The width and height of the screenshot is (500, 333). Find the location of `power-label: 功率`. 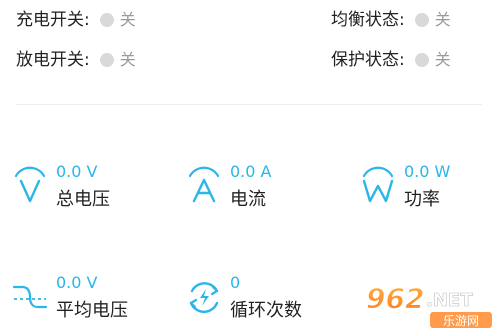

power-label: 功率 is located at coordinates (422, 199).